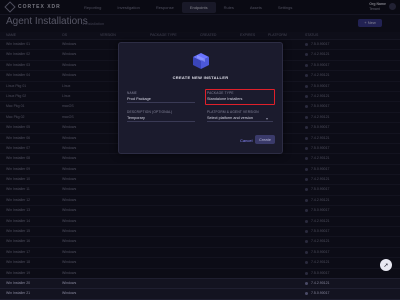 The width and height of the screenshot is (400, 300). I want to click on package-type-select: Standalone Installers, so click(224, 99).